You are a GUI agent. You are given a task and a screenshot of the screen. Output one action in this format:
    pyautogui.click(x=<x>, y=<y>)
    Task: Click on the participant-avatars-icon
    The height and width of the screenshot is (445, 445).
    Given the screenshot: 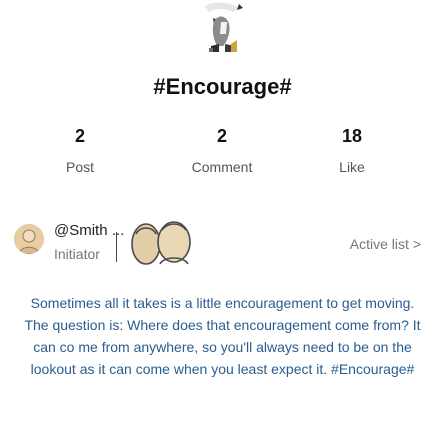 What is the action you would take?
    pyautogui.click(x=161, y=243)
    